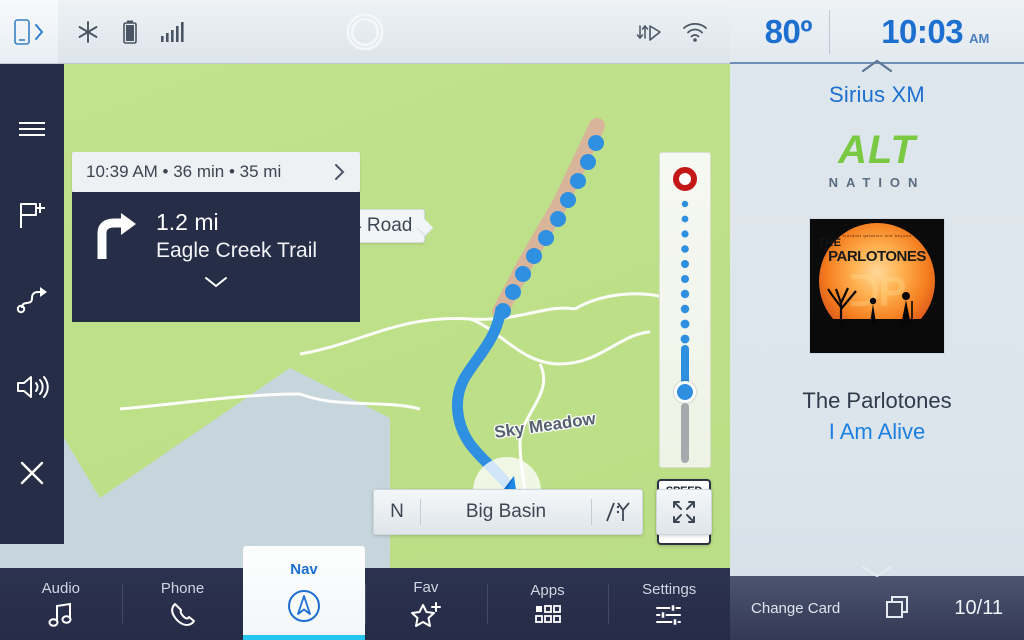 The image size is (1024, 640). I want to click on tab-phone: Phone, so click(182, 604).